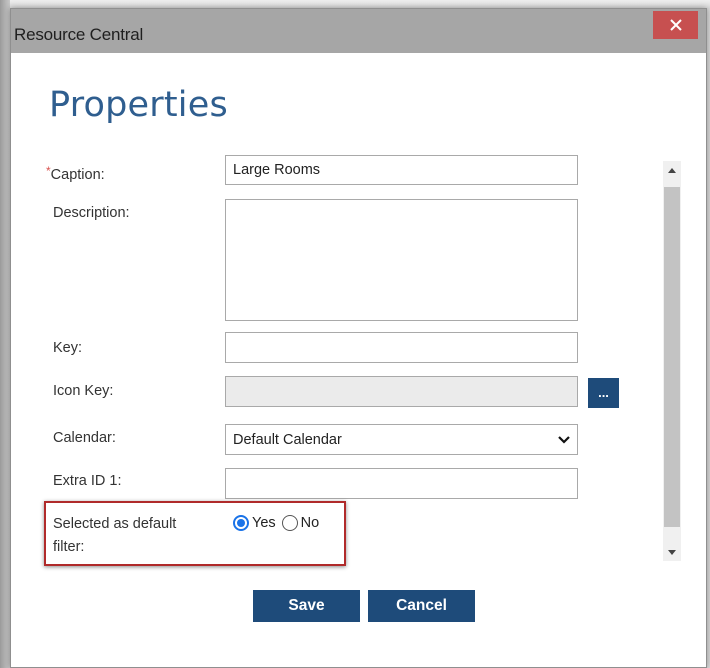 The width and height of the screenshot is (710, 668). I want to click on form-scrollbar, so click(672, 361).